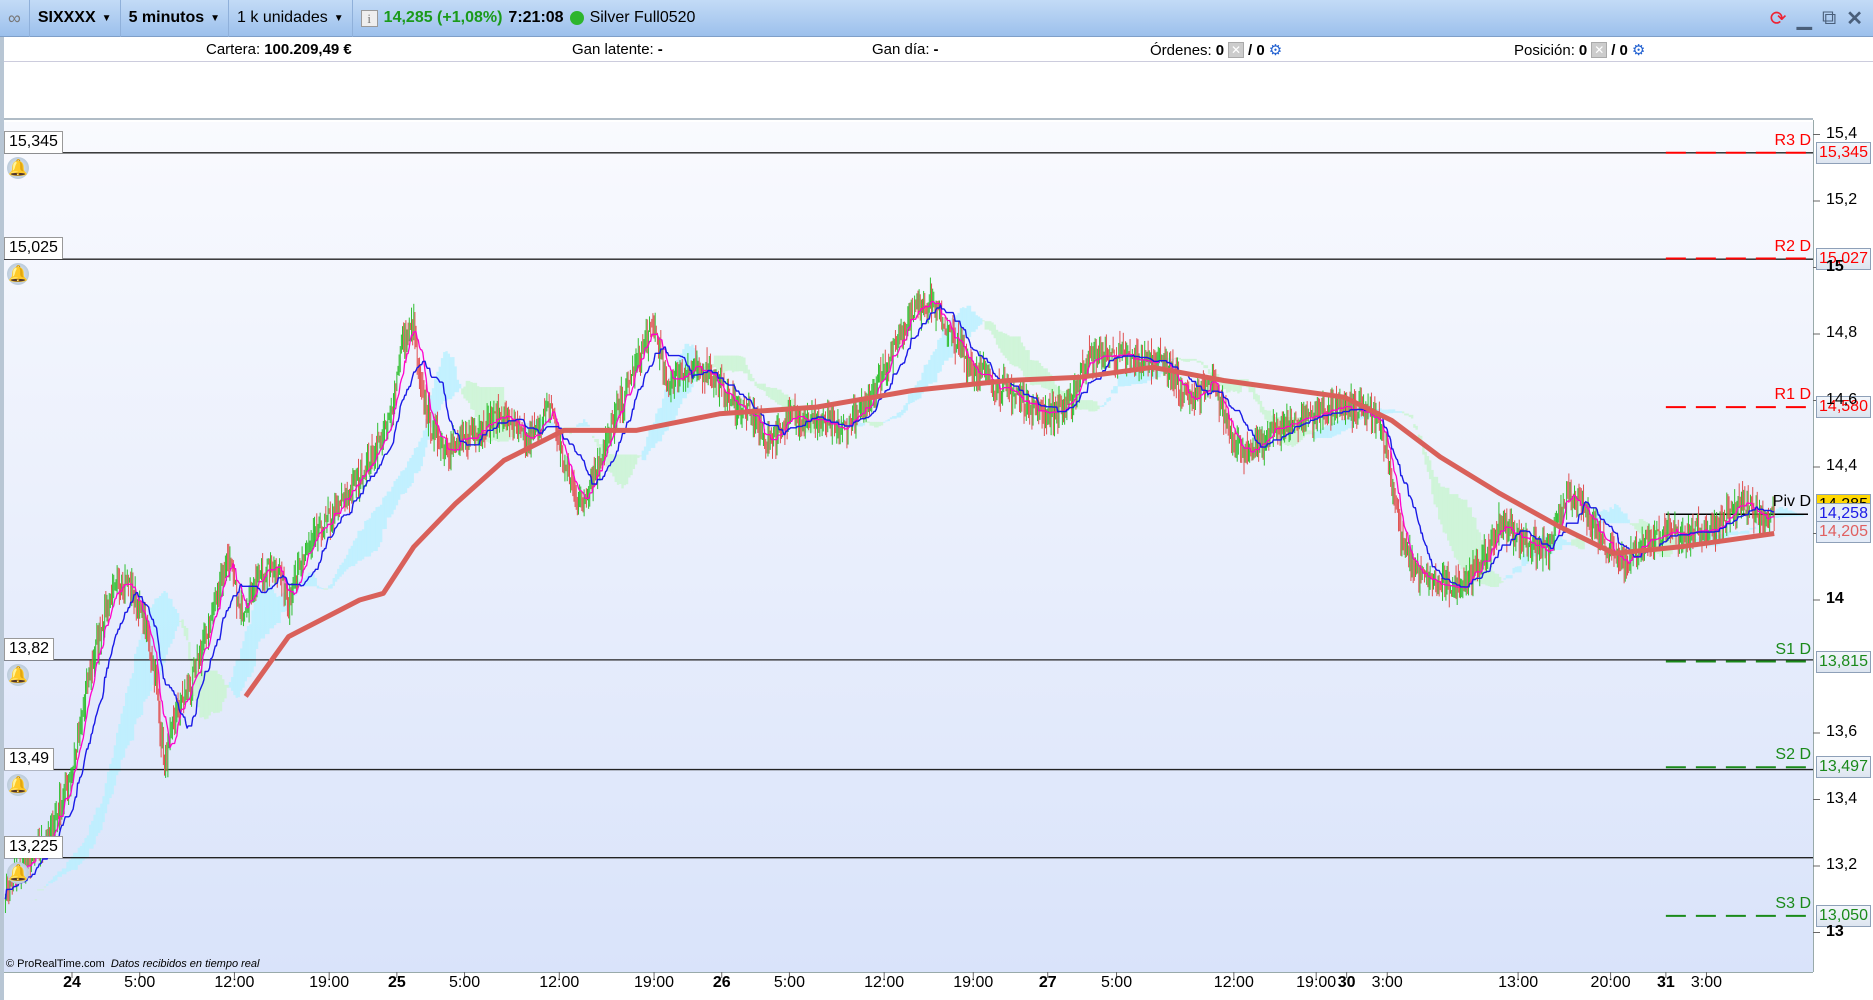  Describe the element at coordinates (1843, 767) in the screenshot. I see `pivot-price-tag: 13,497` at that location.